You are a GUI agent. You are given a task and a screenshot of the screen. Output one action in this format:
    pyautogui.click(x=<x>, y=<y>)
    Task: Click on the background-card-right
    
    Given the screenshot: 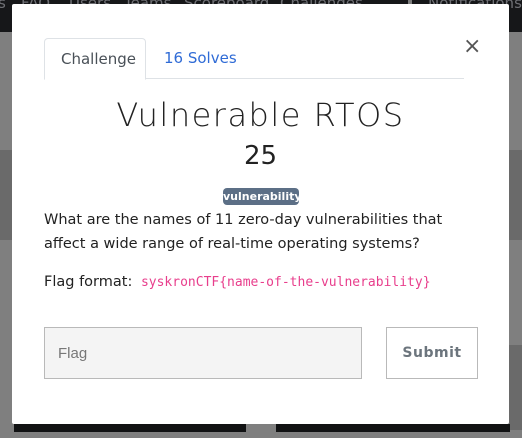 What is the action you would take?
    pyautogui.click(x=515, y=195)
    